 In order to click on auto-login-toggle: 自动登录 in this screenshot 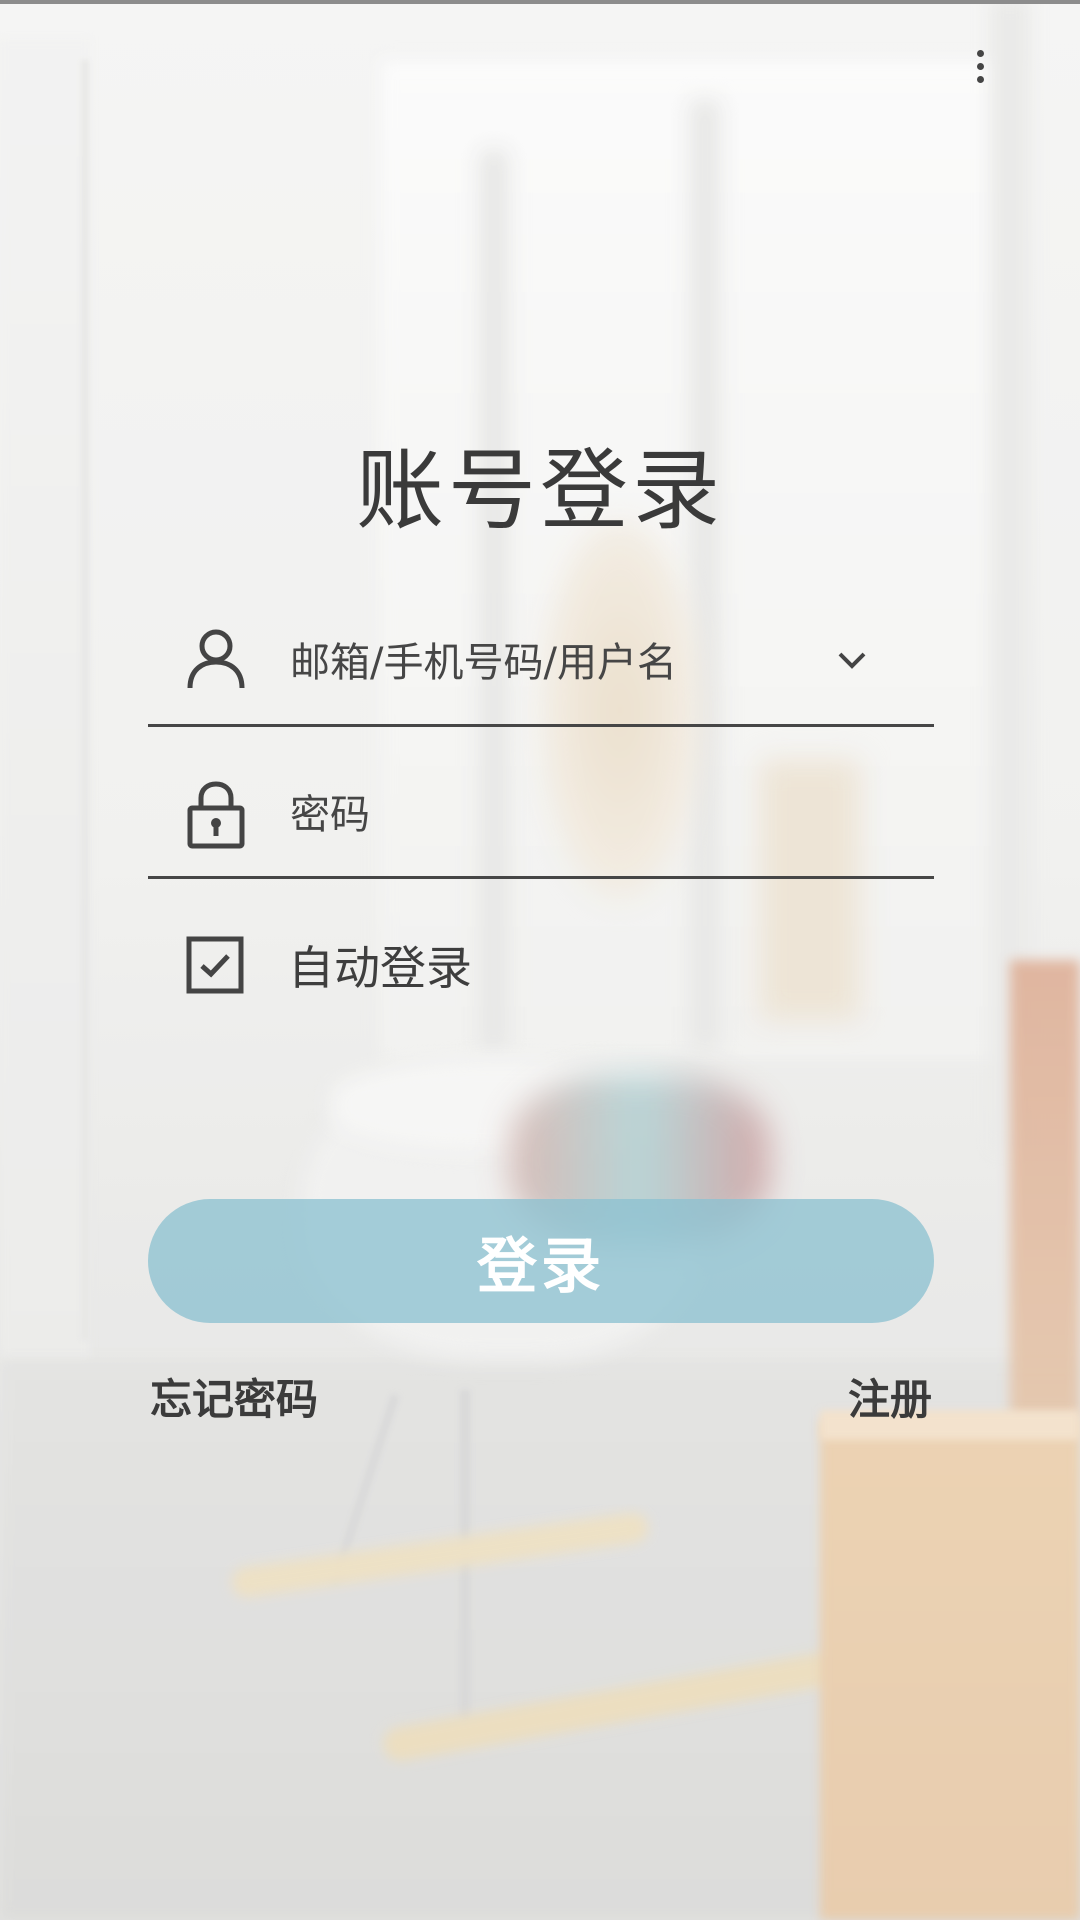, I will do `click(386, 965)`.